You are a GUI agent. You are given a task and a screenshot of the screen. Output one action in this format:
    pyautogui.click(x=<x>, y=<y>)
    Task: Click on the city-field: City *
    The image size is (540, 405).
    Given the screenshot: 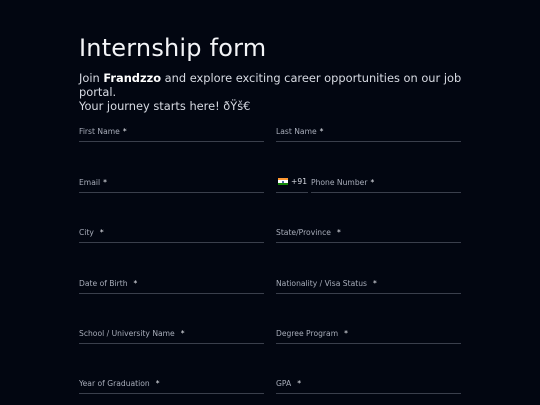 What is the action you would take?
    pyautogui.click(x=171, y=233)
    